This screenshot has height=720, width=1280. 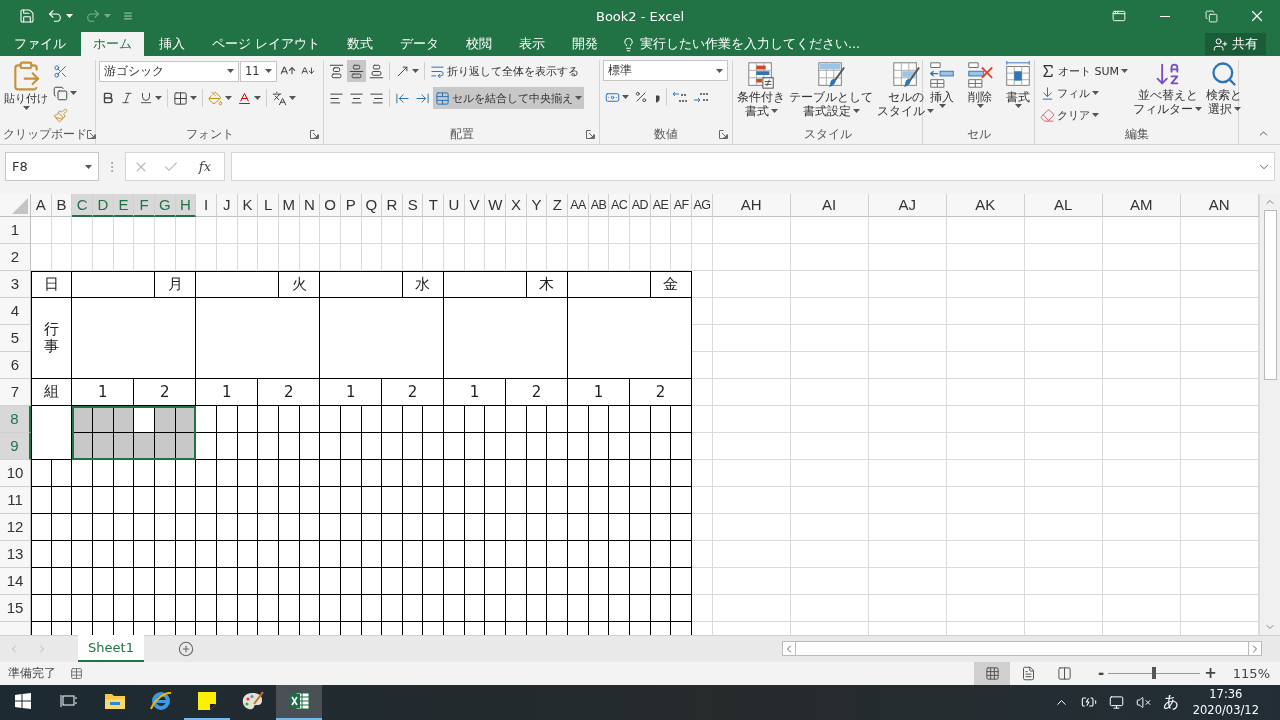 What do you see at coordinates (82, 205) in the screenshot?
I see `column-header: C` at bounding box center [82, 205].